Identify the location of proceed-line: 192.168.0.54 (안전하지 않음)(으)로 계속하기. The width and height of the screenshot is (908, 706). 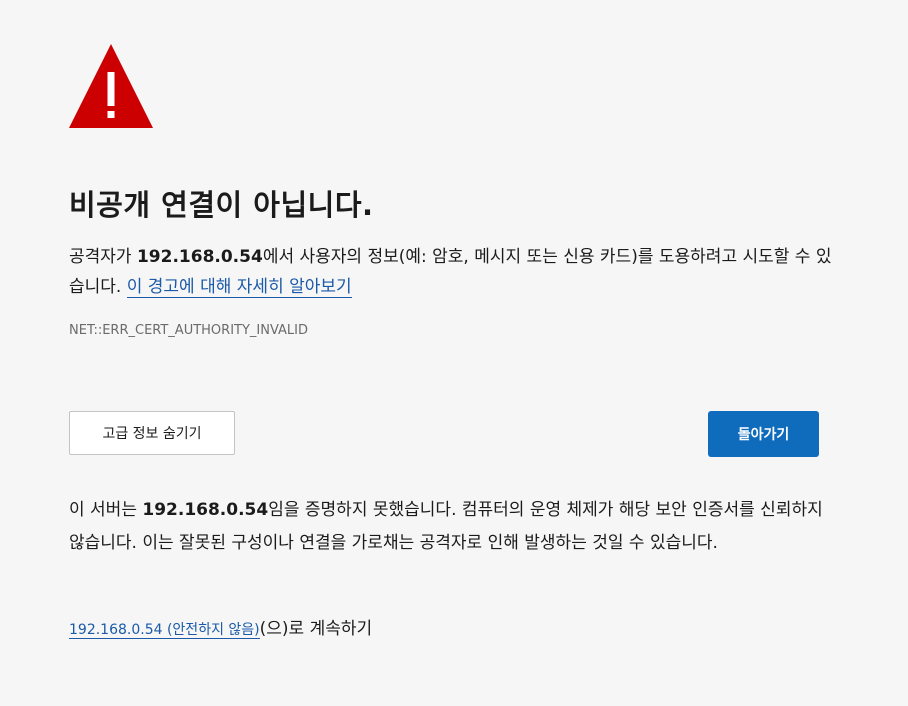
(220, 626).